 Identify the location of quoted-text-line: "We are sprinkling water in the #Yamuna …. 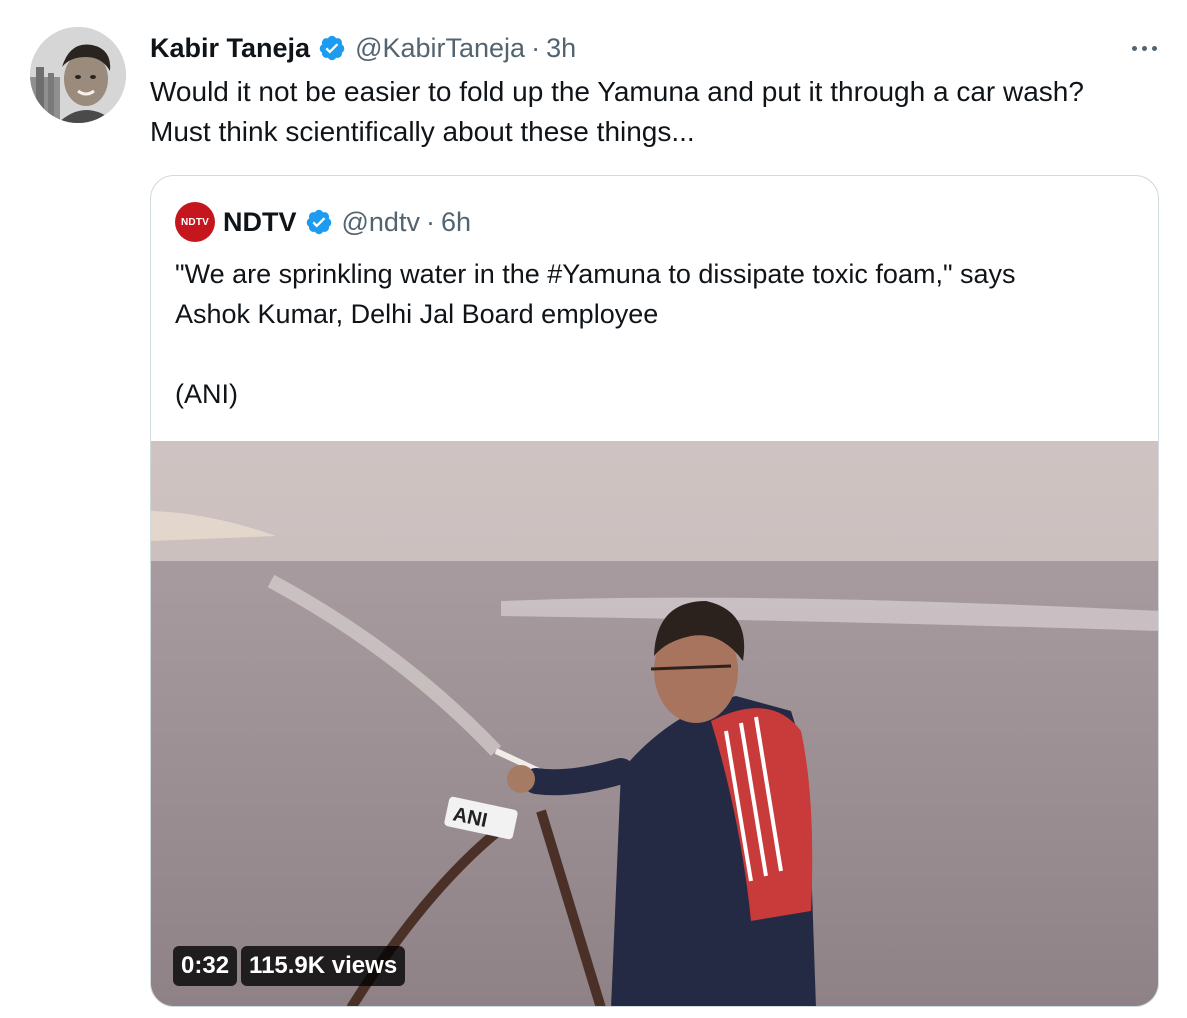
(595, 274).